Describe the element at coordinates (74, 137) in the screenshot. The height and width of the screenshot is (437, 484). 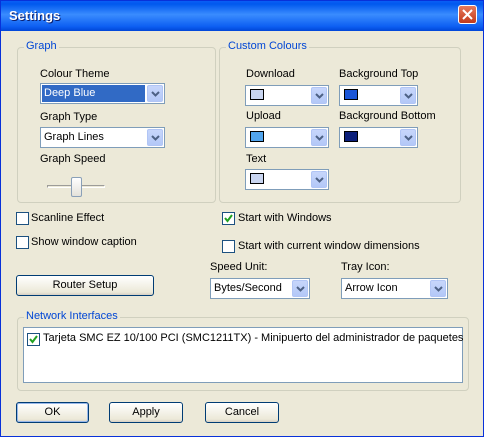
I see `graph-type-value: Graph Lines` at that location.